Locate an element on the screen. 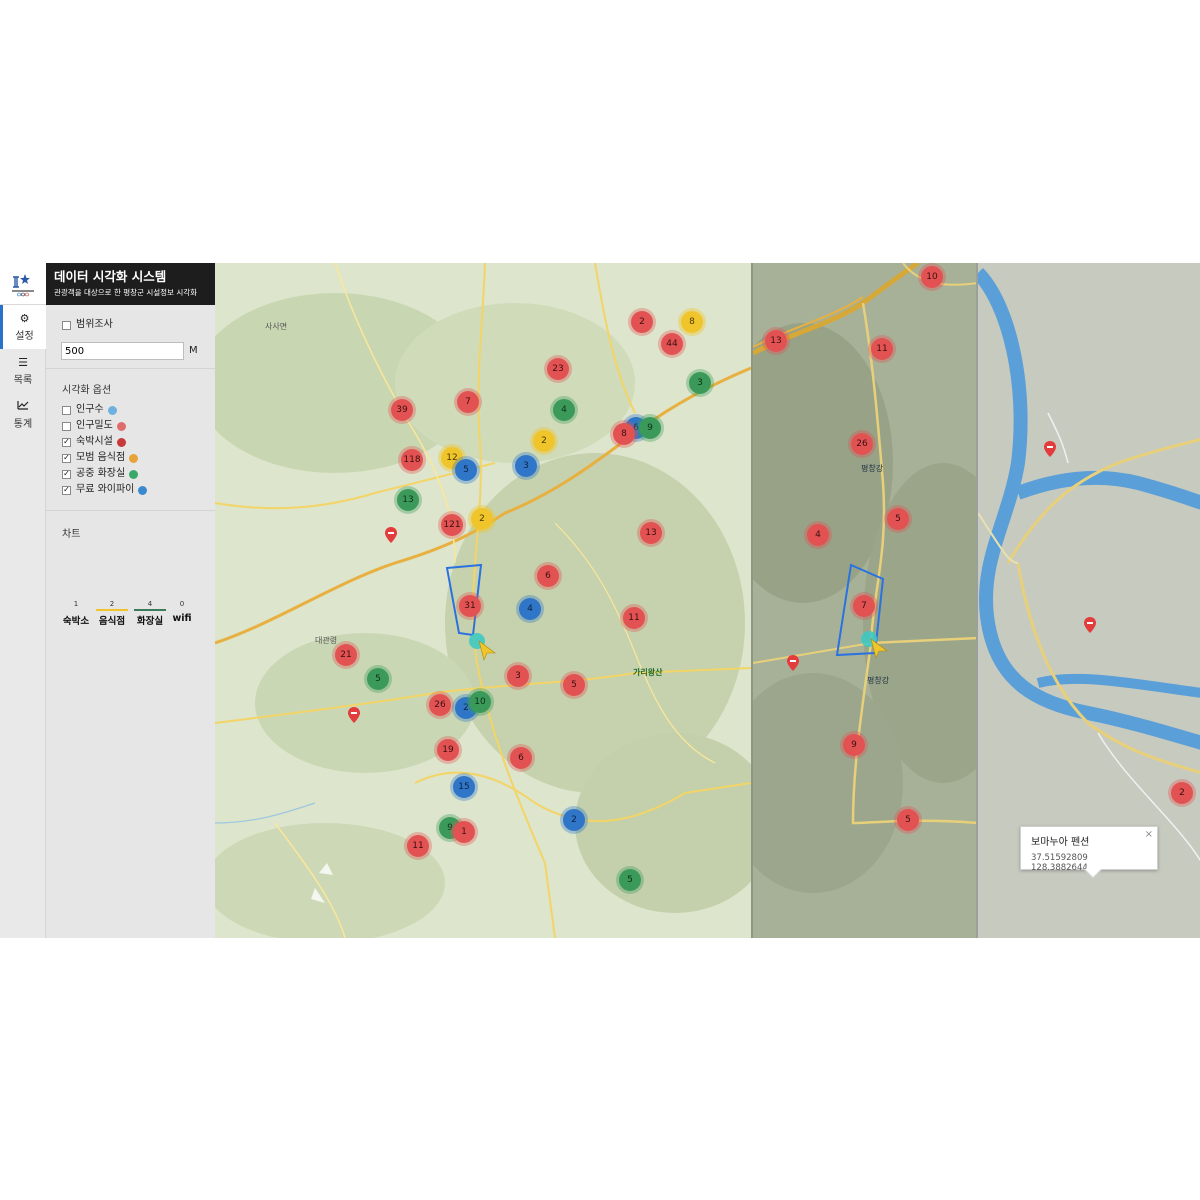  toilet-icon is located at coordinates (134, 474).